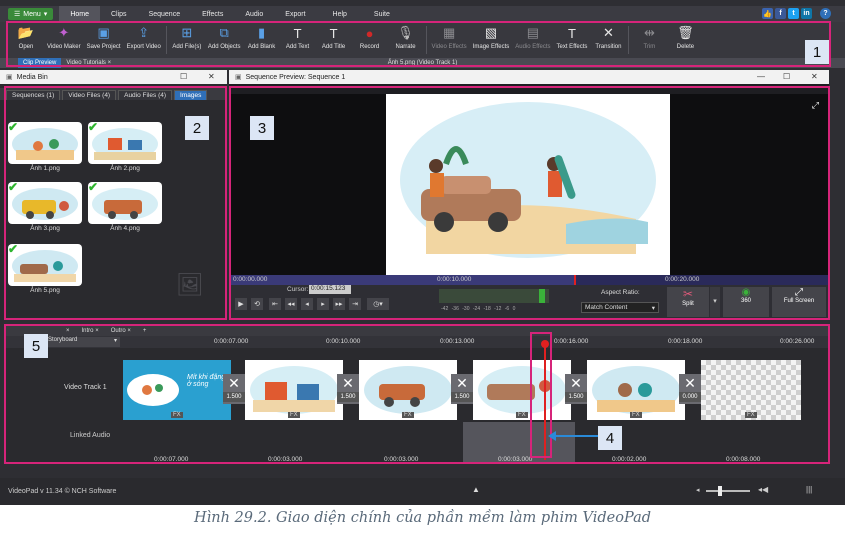  What do you see at coordinates (780, 13) in the screenshot?
I see `facebook-icon: f` at bounding box center [780, 13].